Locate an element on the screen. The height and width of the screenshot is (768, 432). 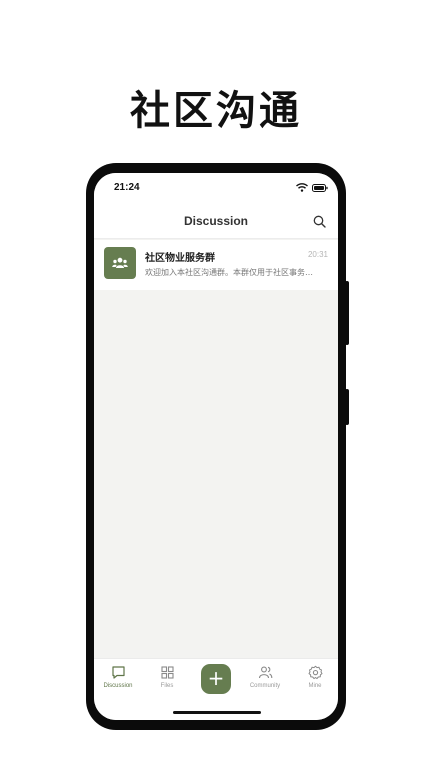
tab-community: Community is located at coordinates (265, 677).